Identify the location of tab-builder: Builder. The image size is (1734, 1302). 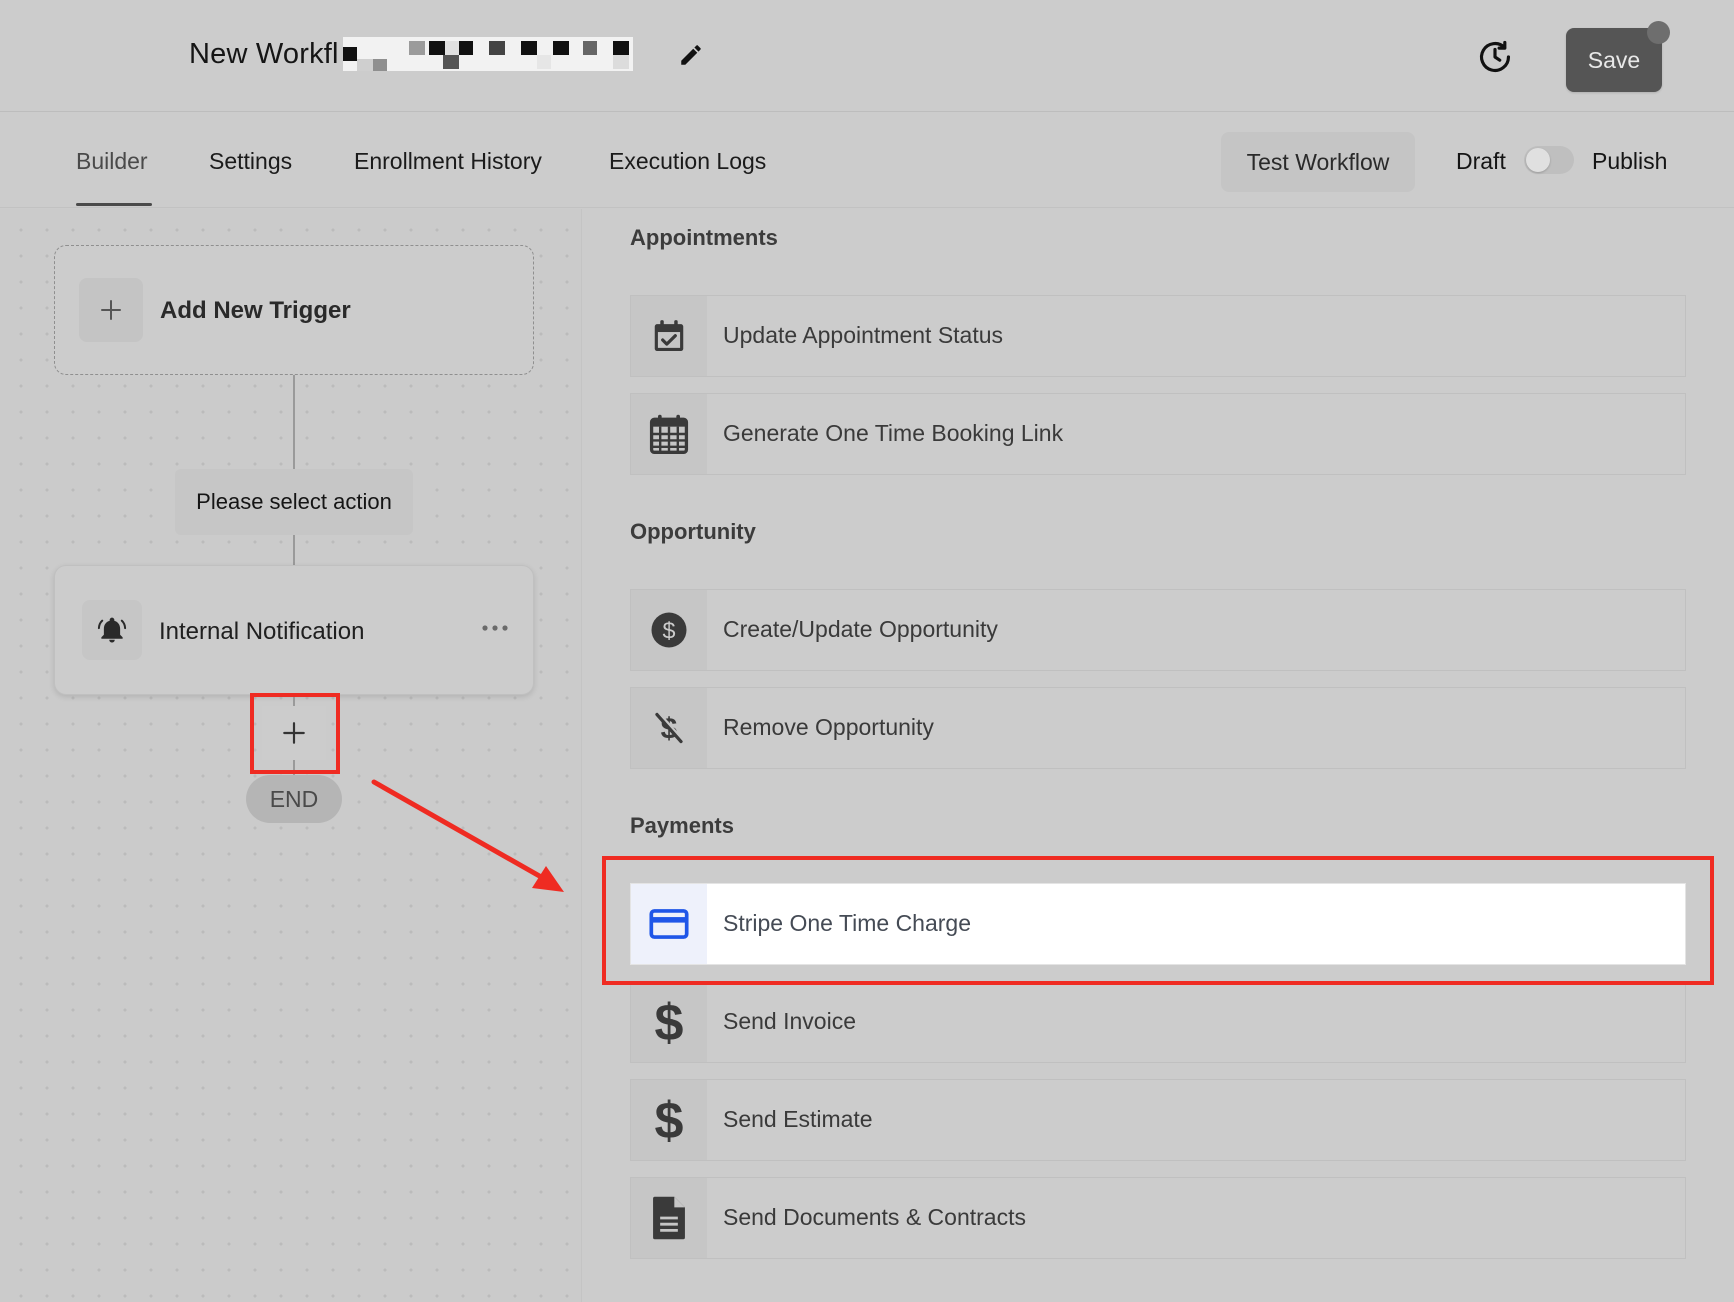
(112, 161).